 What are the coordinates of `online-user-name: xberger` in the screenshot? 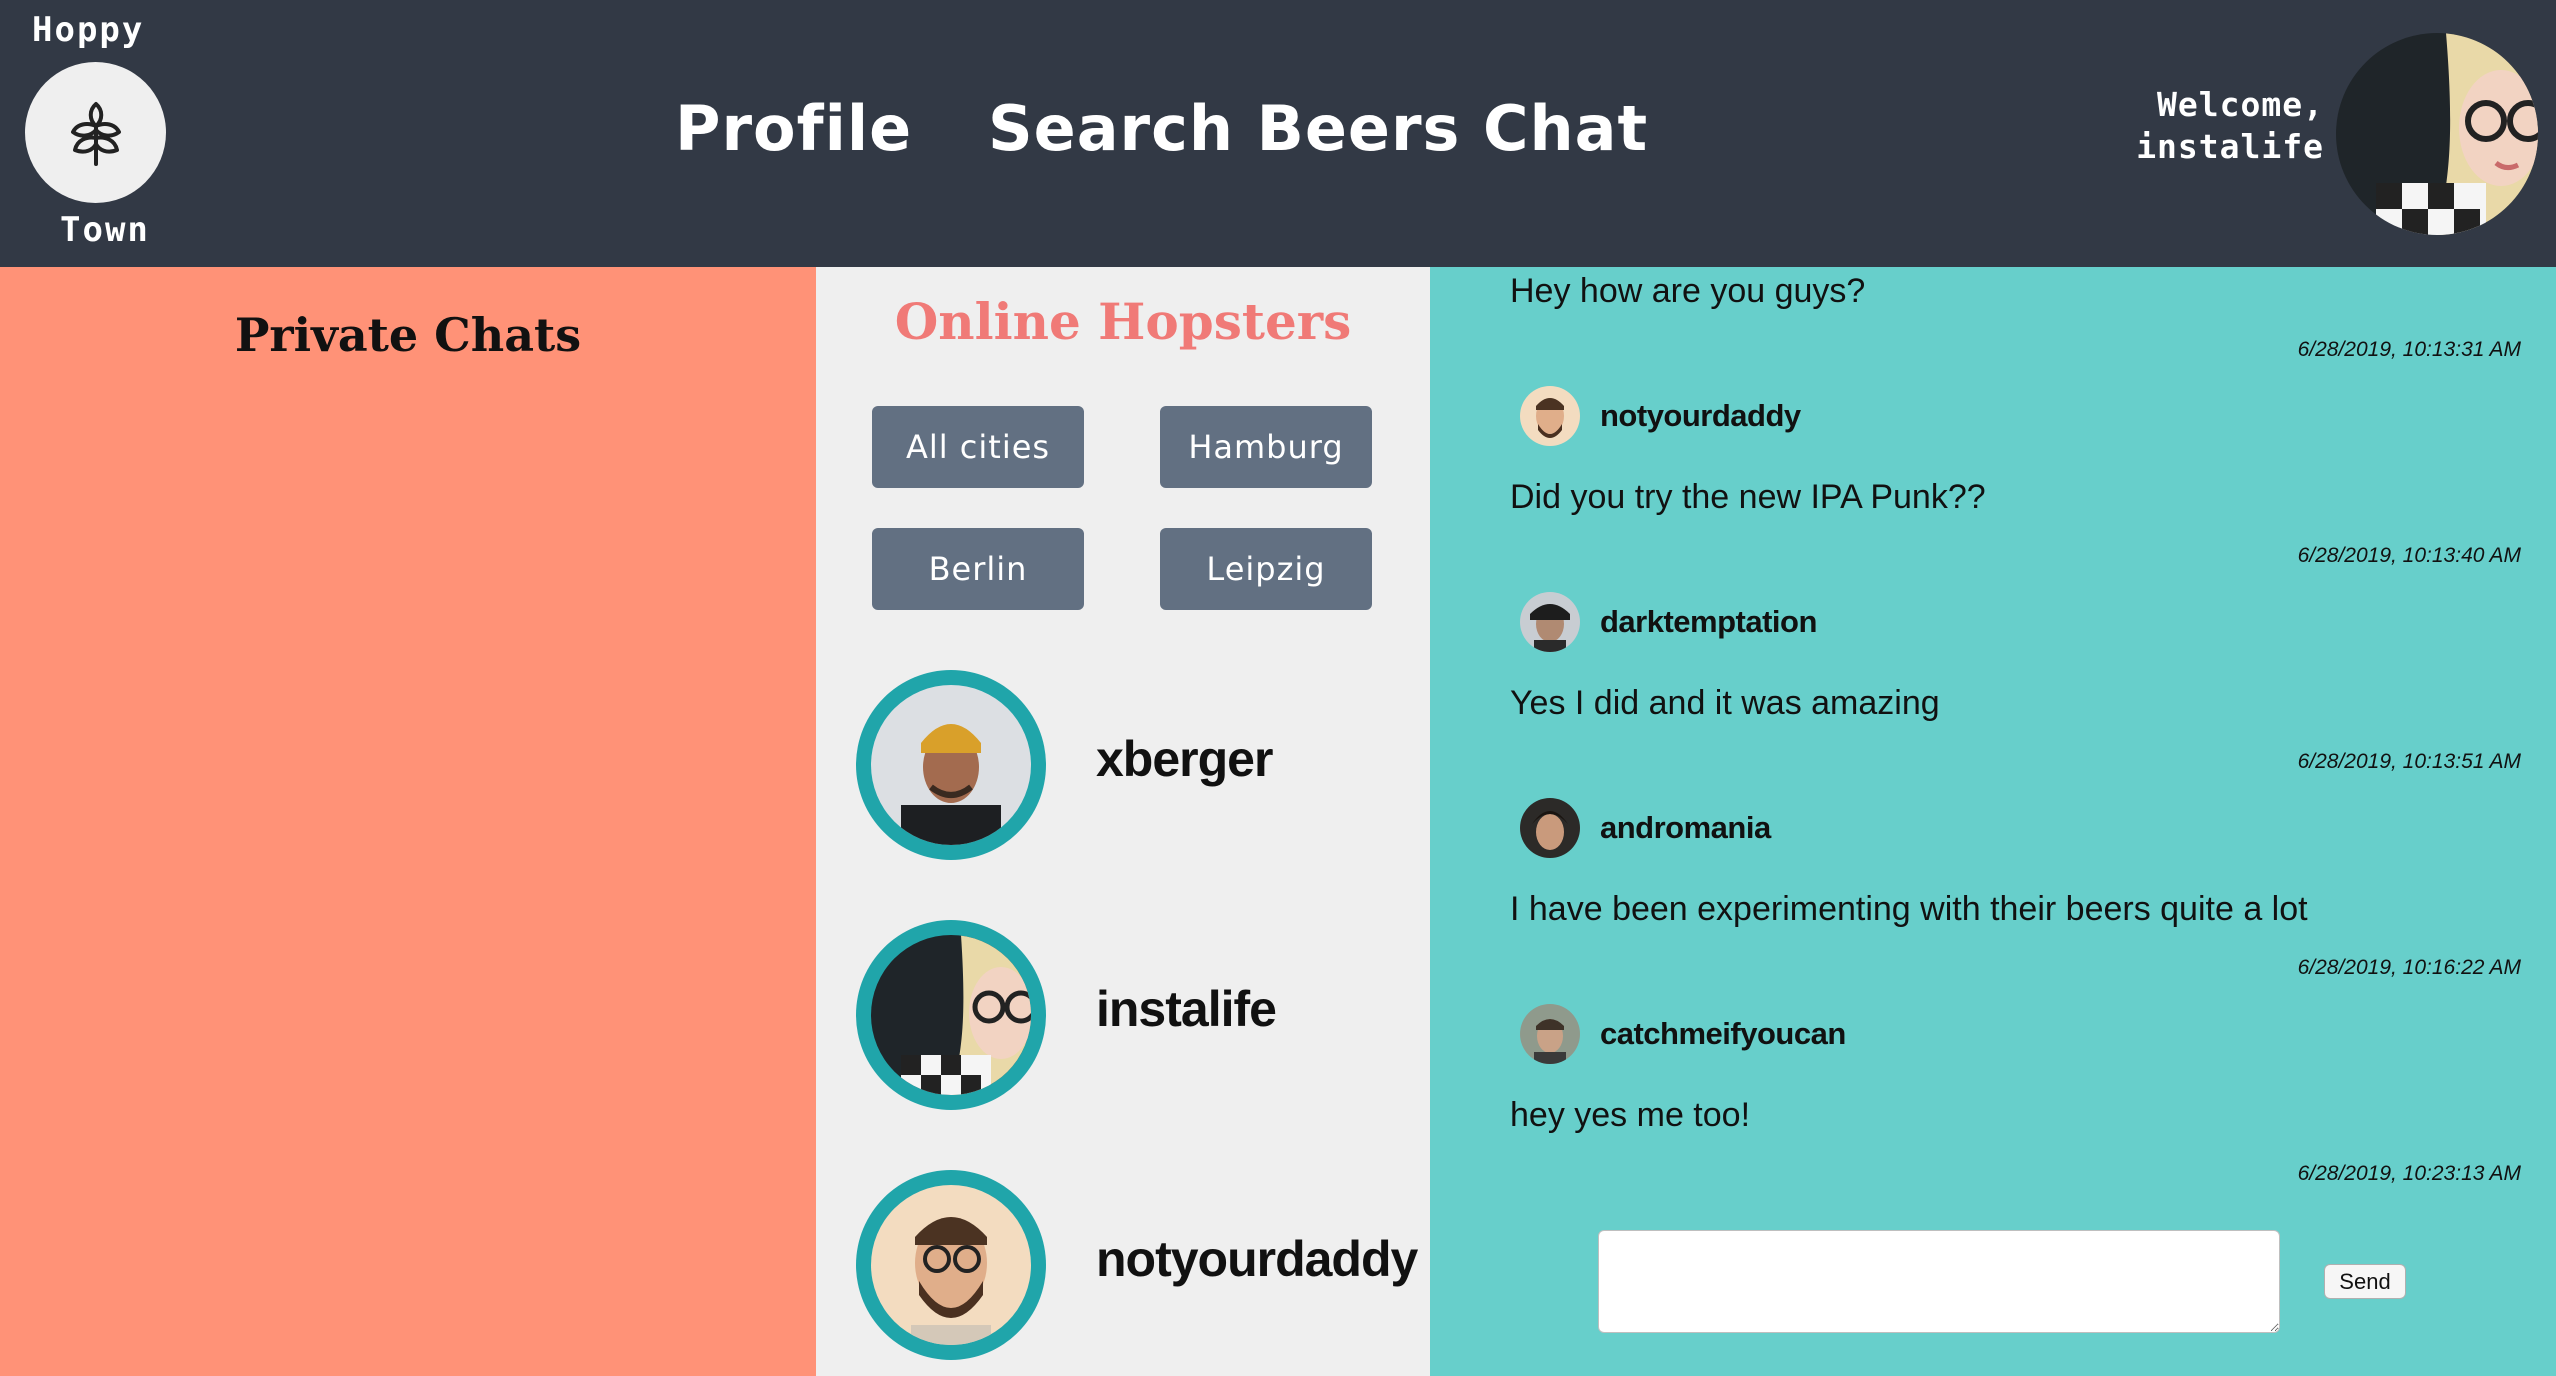 It's located at (1184, 759).